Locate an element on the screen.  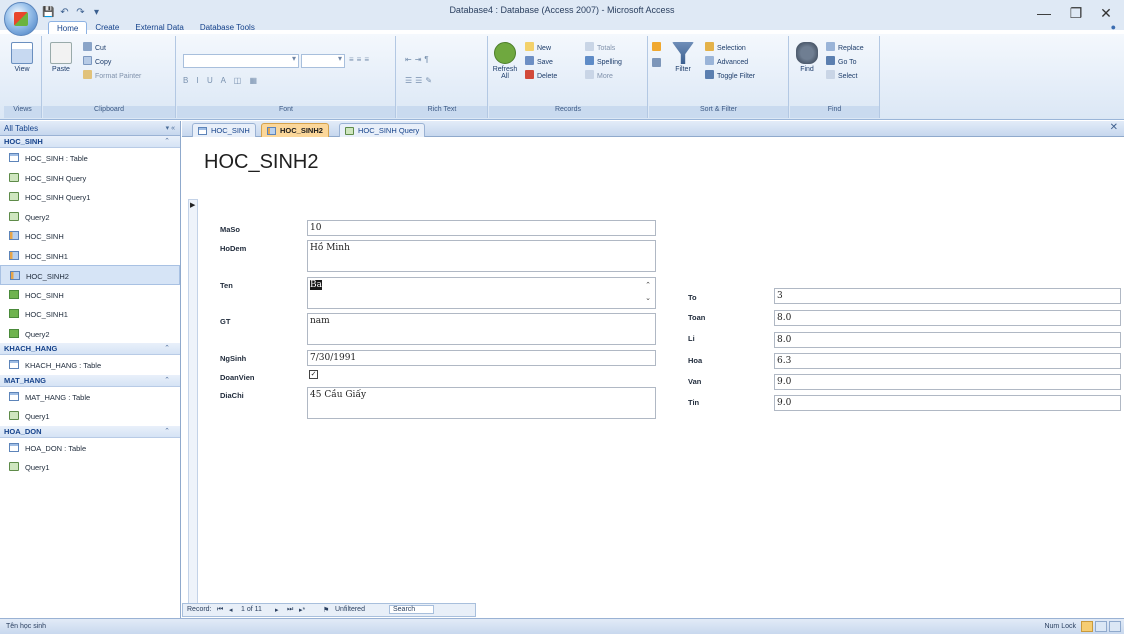
nav-pane-controls-icon: ▾ « is located at coordinates (170, 128).